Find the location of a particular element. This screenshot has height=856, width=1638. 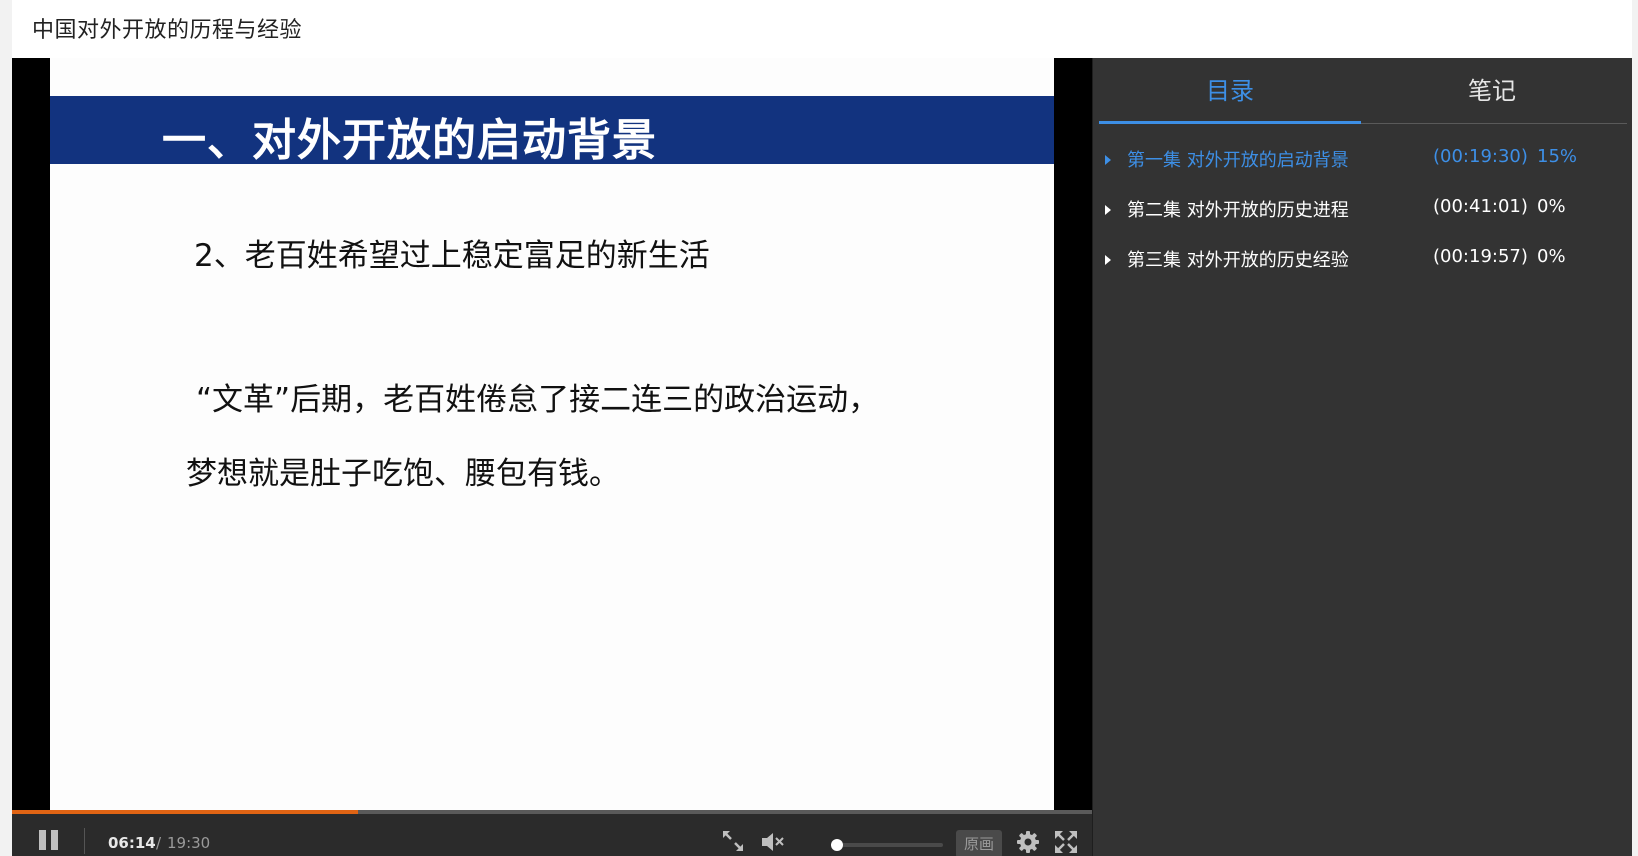

title-bar: 中国对外开放的历程与经验 is located at coordinates (822, 29).